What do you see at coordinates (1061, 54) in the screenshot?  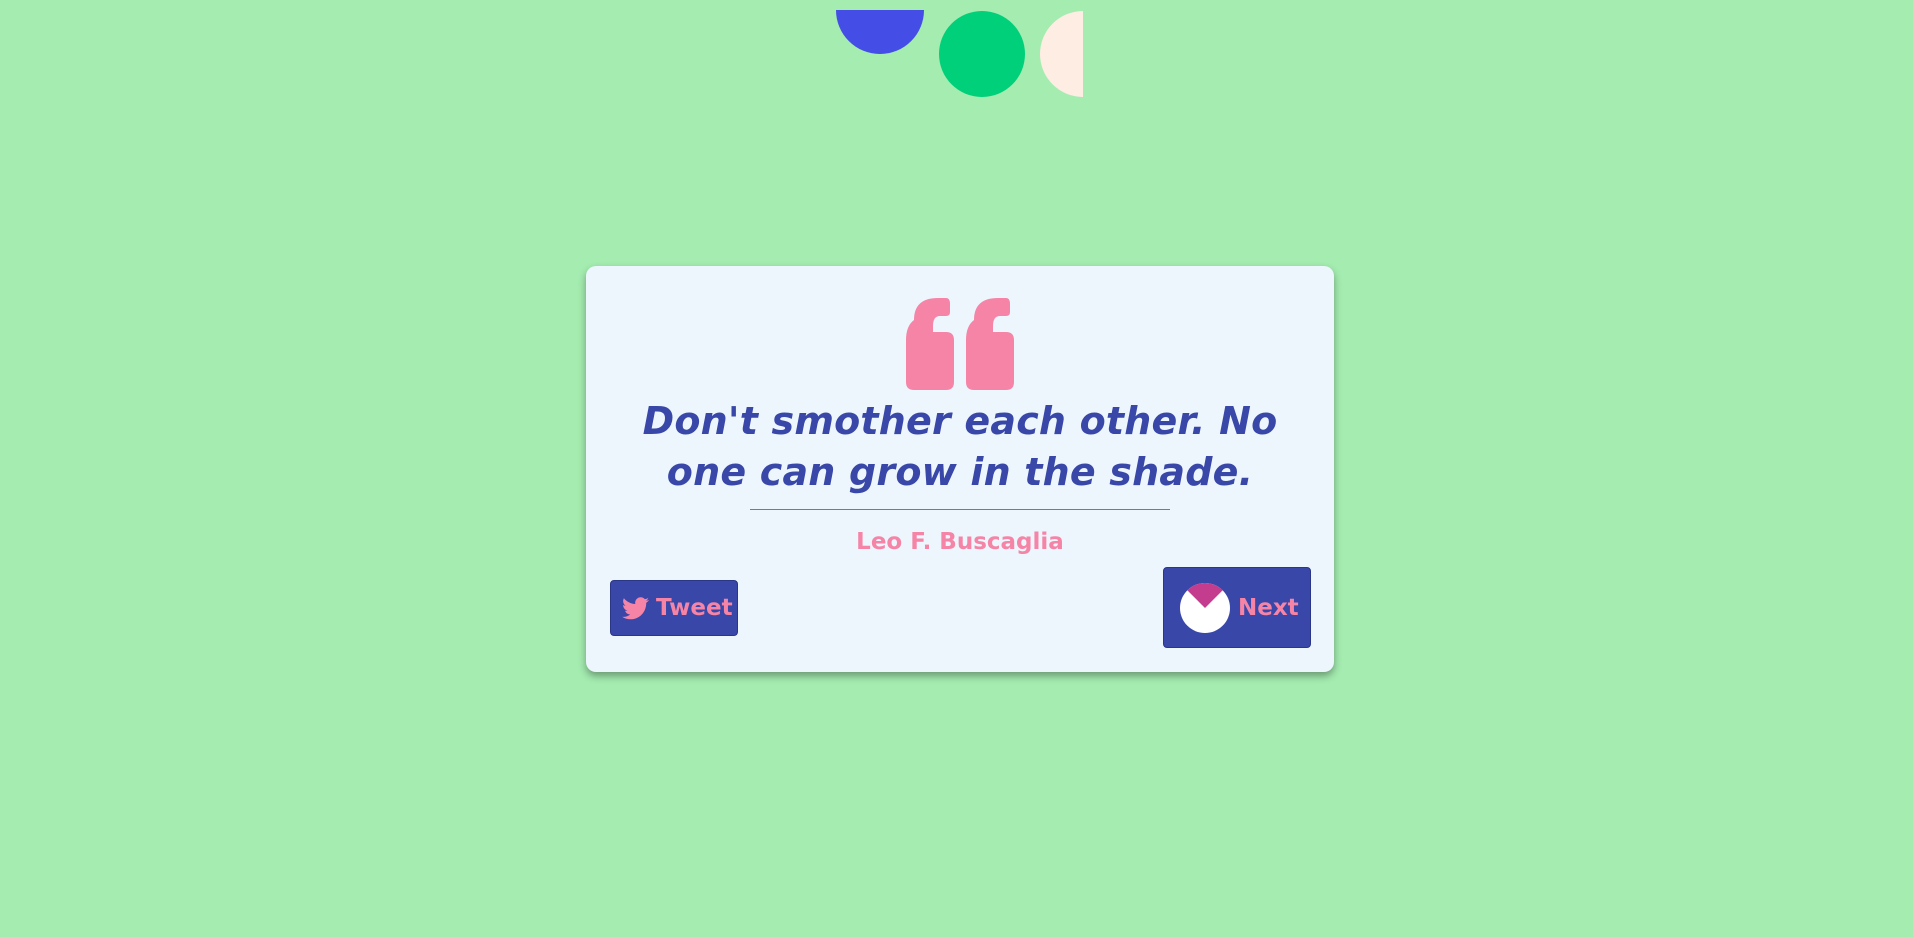 I see `decorative-half-circle-cream` at bounding box center [1061, 54].